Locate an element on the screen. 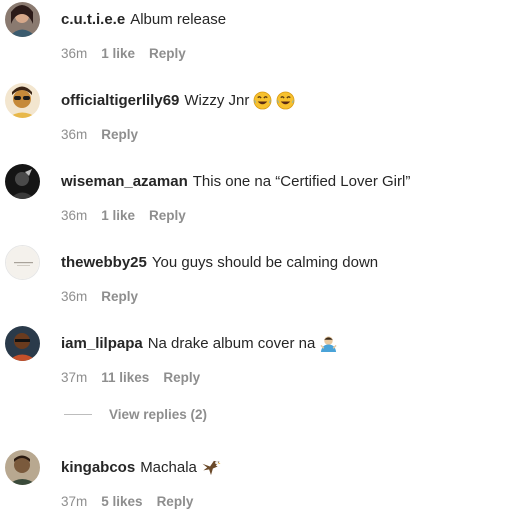  eagle-emoji-icon is located at coordinates (211, 467).